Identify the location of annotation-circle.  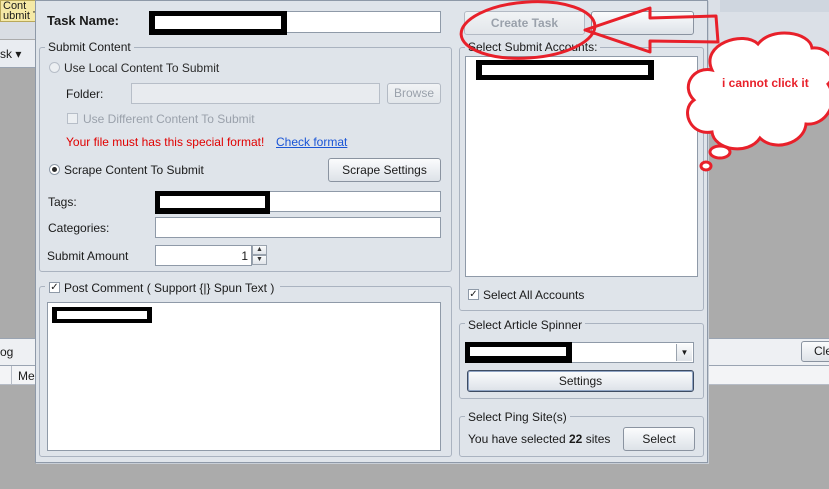
(528, 30).